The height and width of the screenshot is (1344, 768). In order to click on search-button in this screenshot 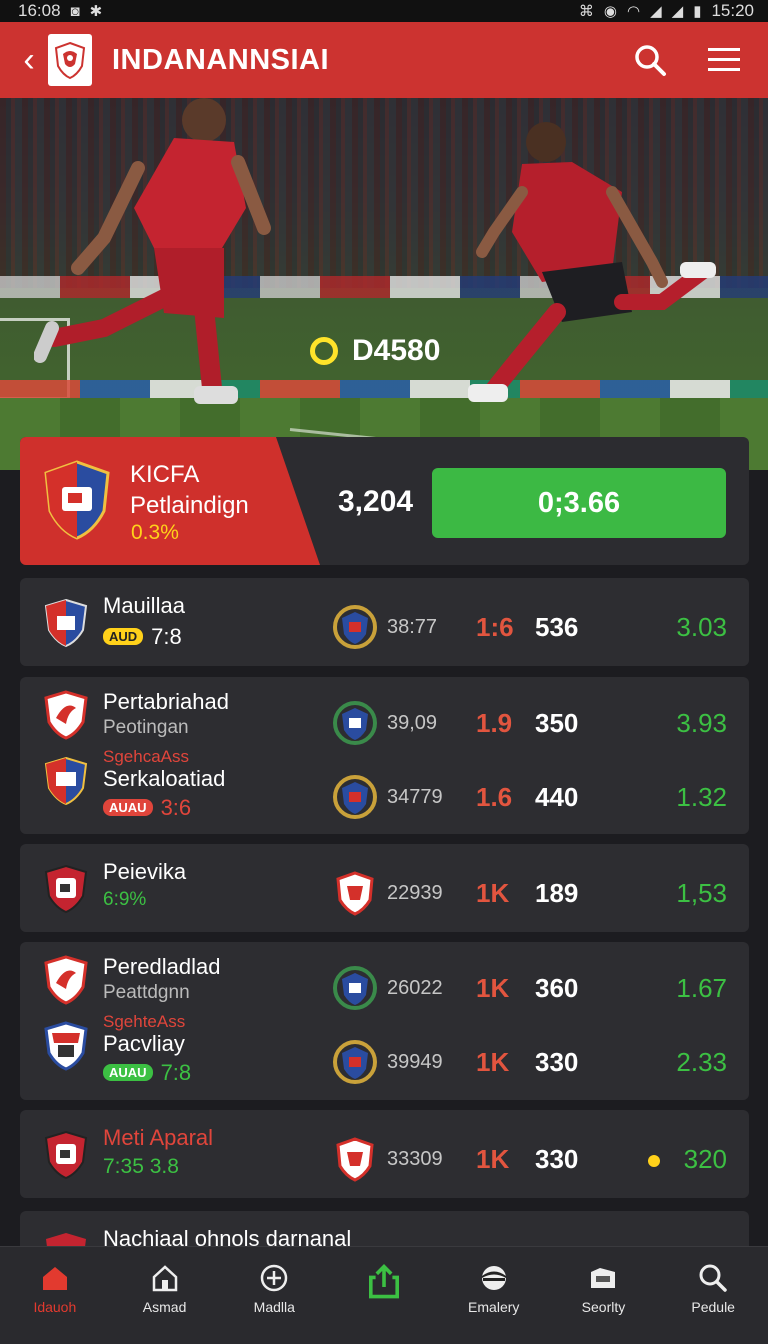, I will do `click(650, 60)`.